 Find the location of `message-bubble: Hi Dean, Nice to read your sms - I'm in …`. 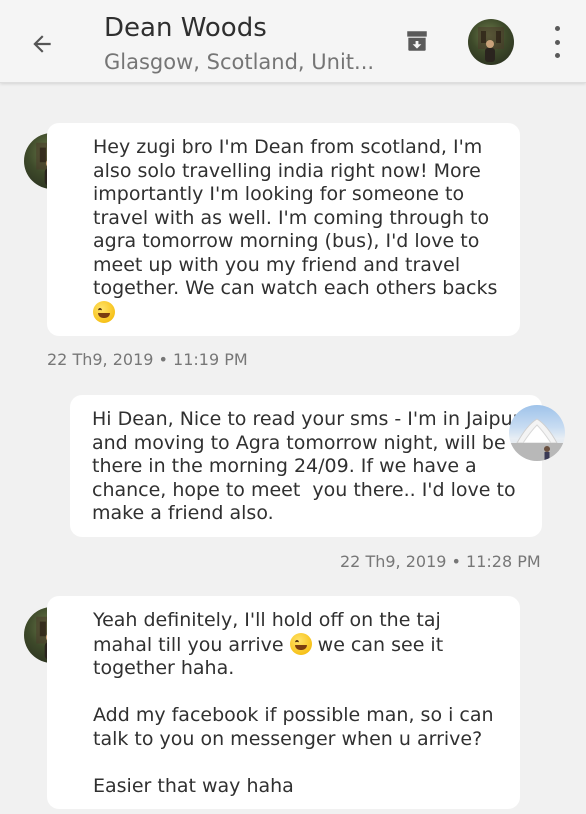

message-bubble: Hi Dean, Nice to read your sms - I'm in … is located at coordinates (306, 466).